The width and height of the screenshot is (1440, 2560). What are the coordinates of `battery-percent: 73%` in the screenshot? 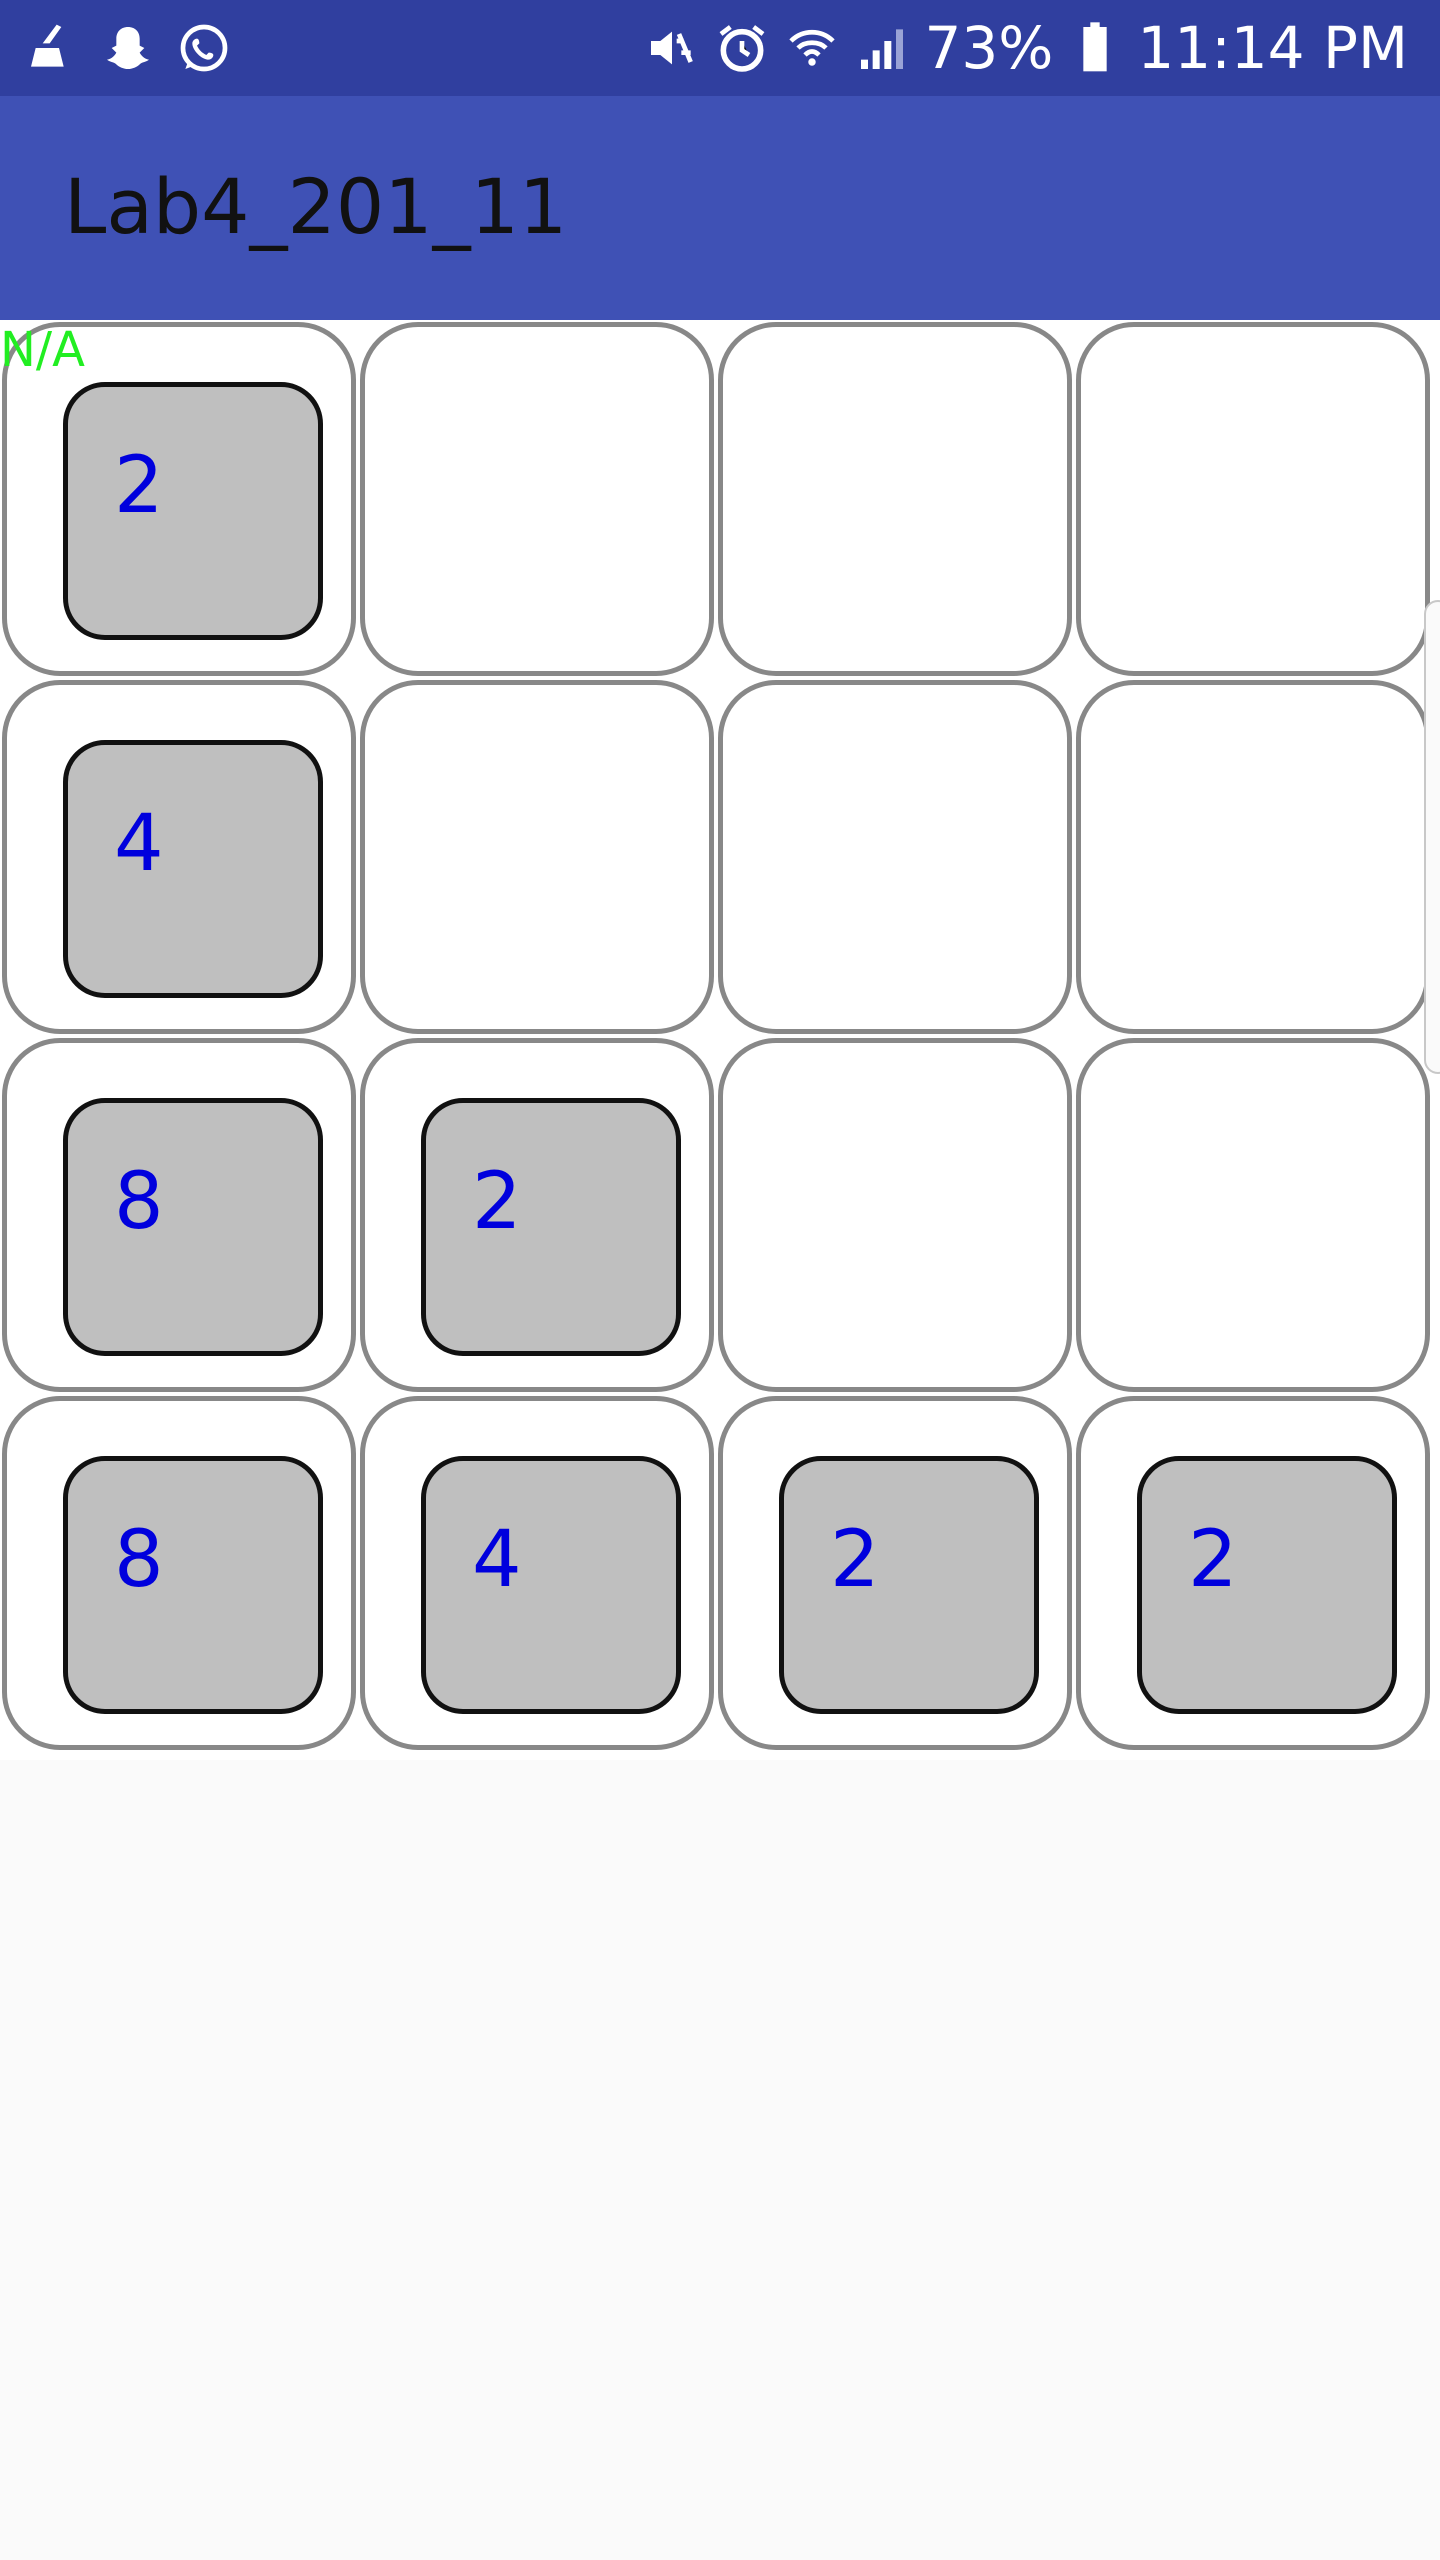 It's located at (989, 48).